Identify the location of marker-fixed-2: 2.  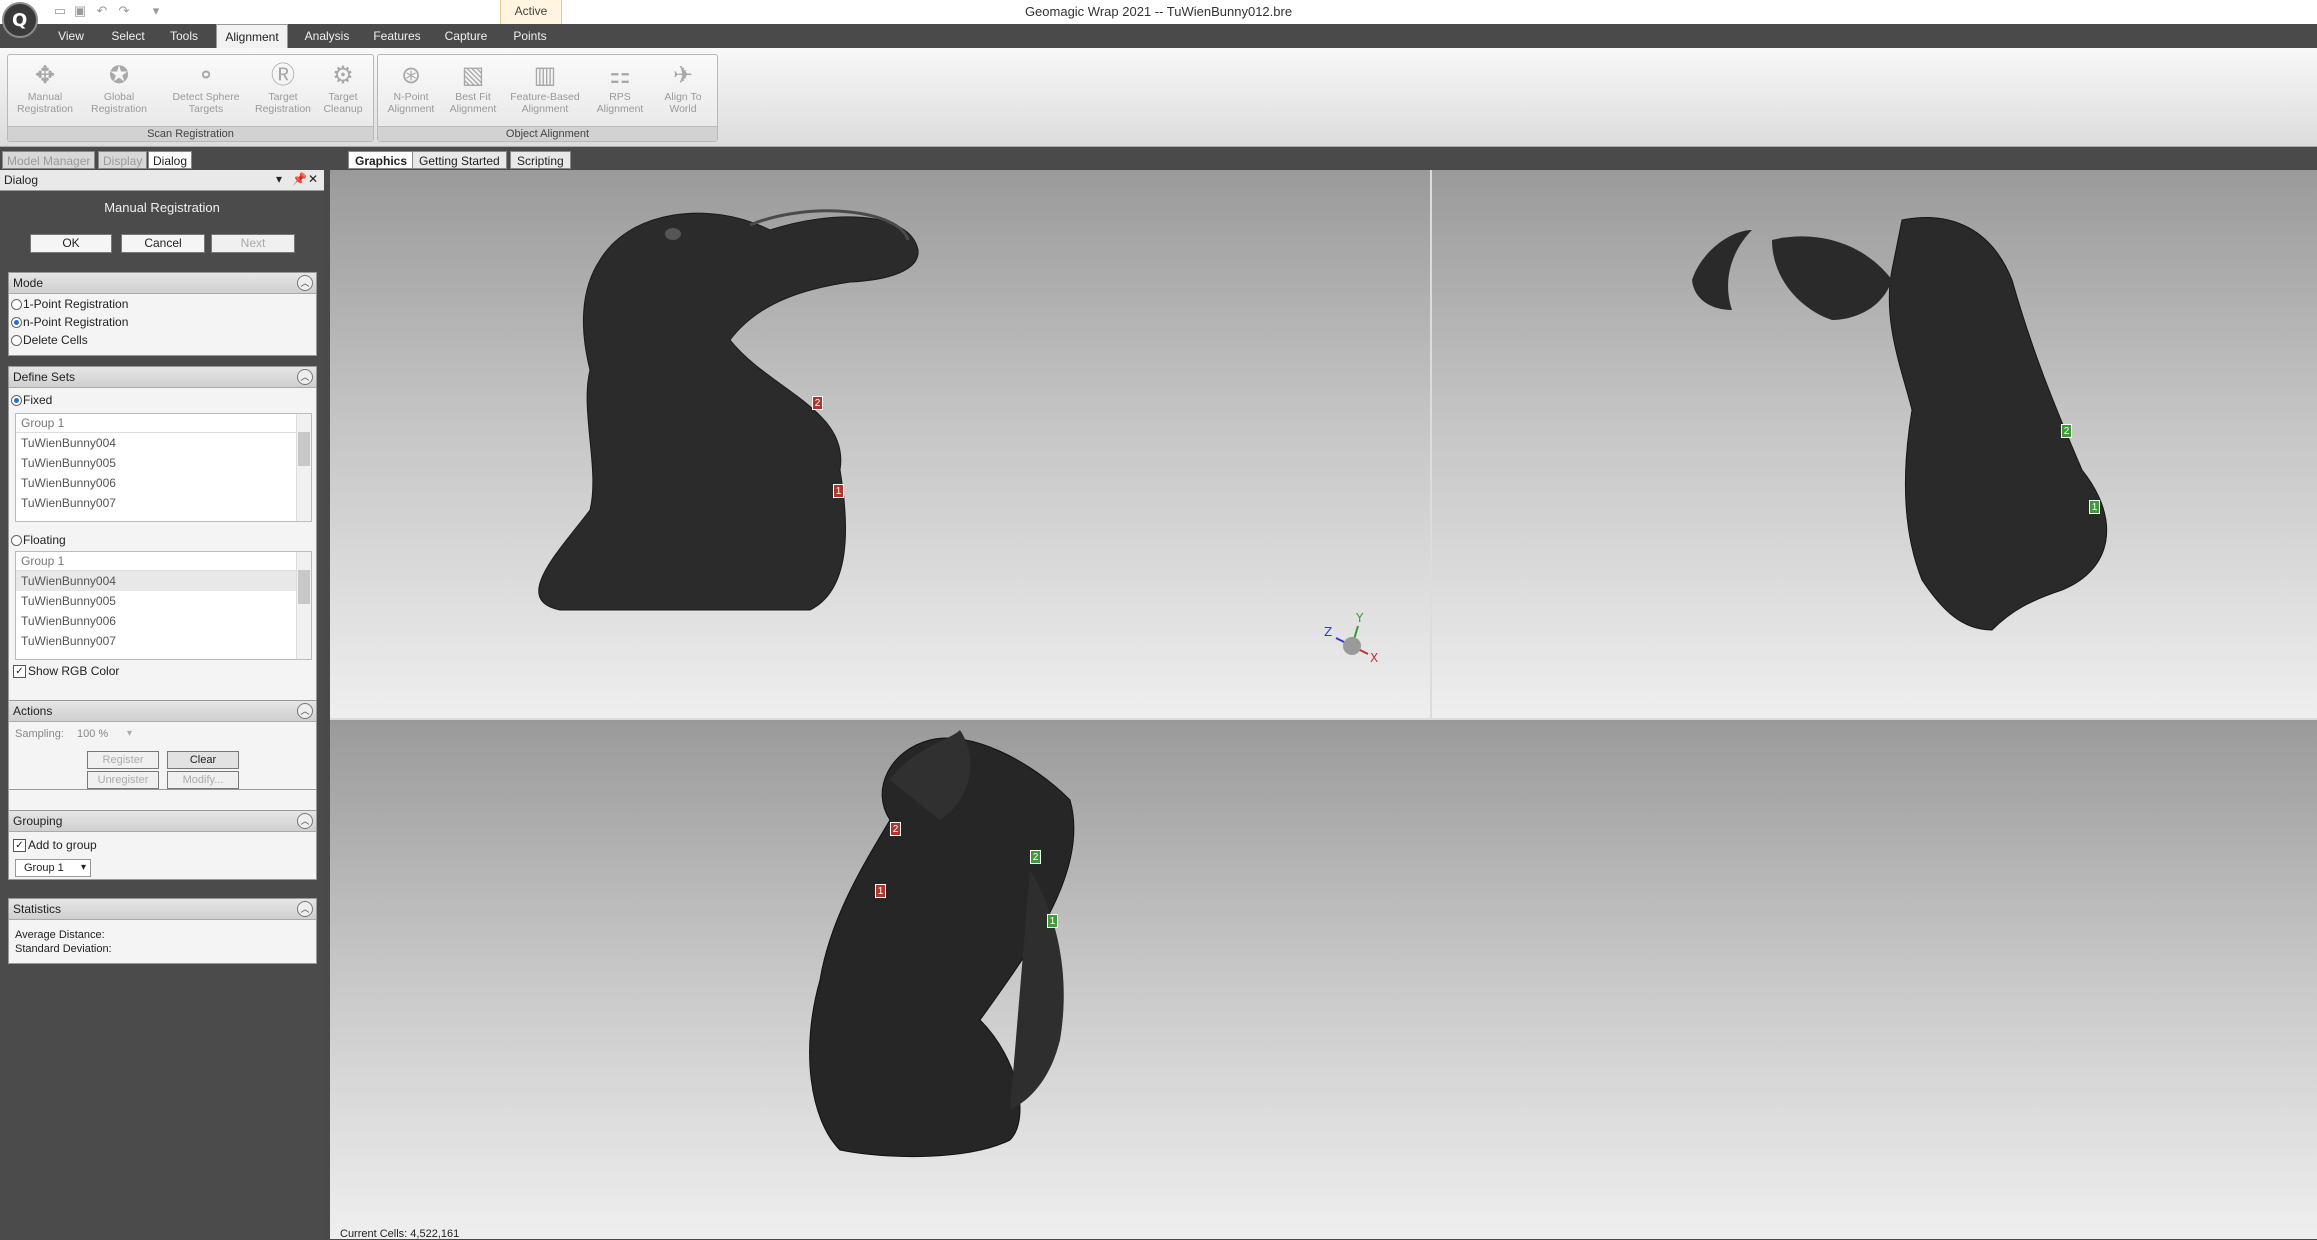
(817, 403).